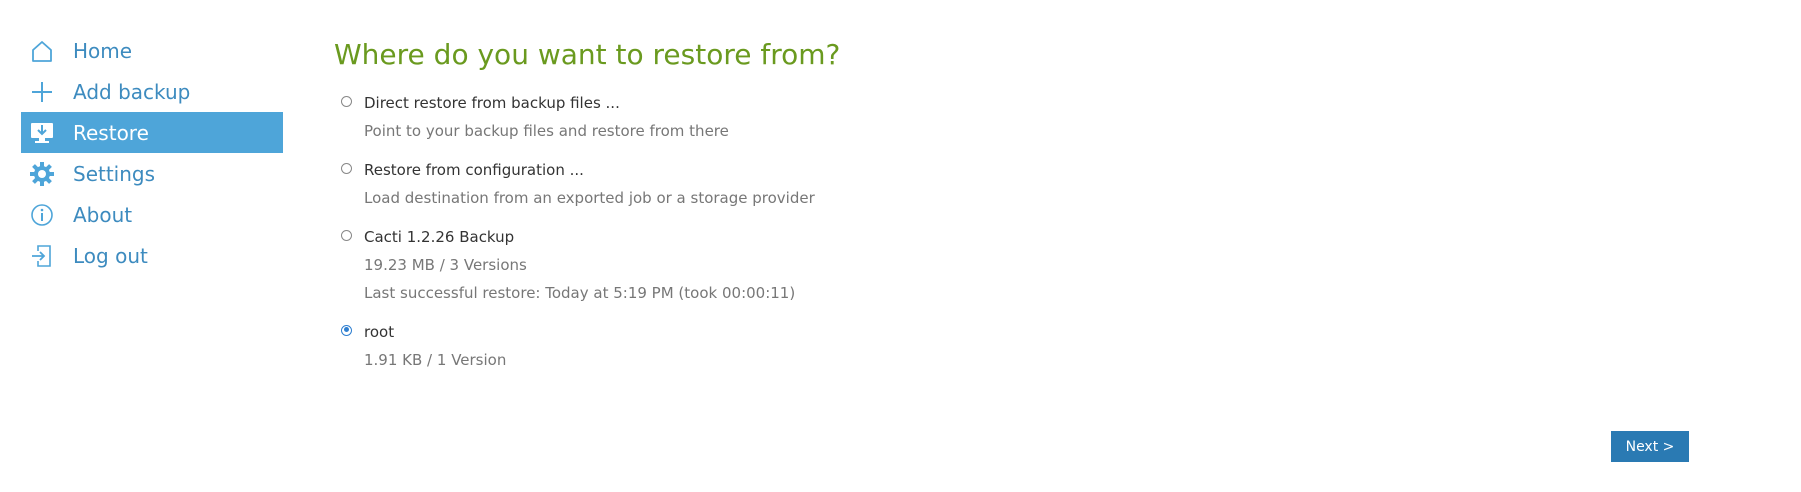 This screenshot has width=1801, height=492. What do you see at coordinates (42, 256) in the screenshot?
I see `logout-icon` at bounding box center [42, 256].